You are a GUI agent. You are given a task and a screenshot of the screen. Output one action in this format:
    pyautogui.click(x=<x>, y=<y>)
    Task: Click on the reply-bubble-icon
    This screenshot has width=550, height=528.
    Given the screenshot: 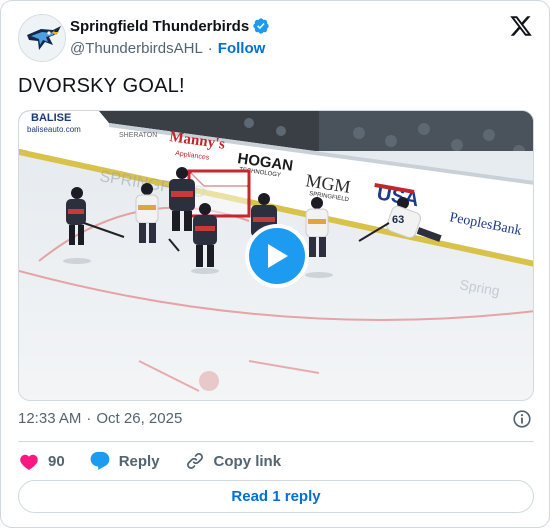 What is the action you would take?
    pyautogui.click(x=100, y=460)
    